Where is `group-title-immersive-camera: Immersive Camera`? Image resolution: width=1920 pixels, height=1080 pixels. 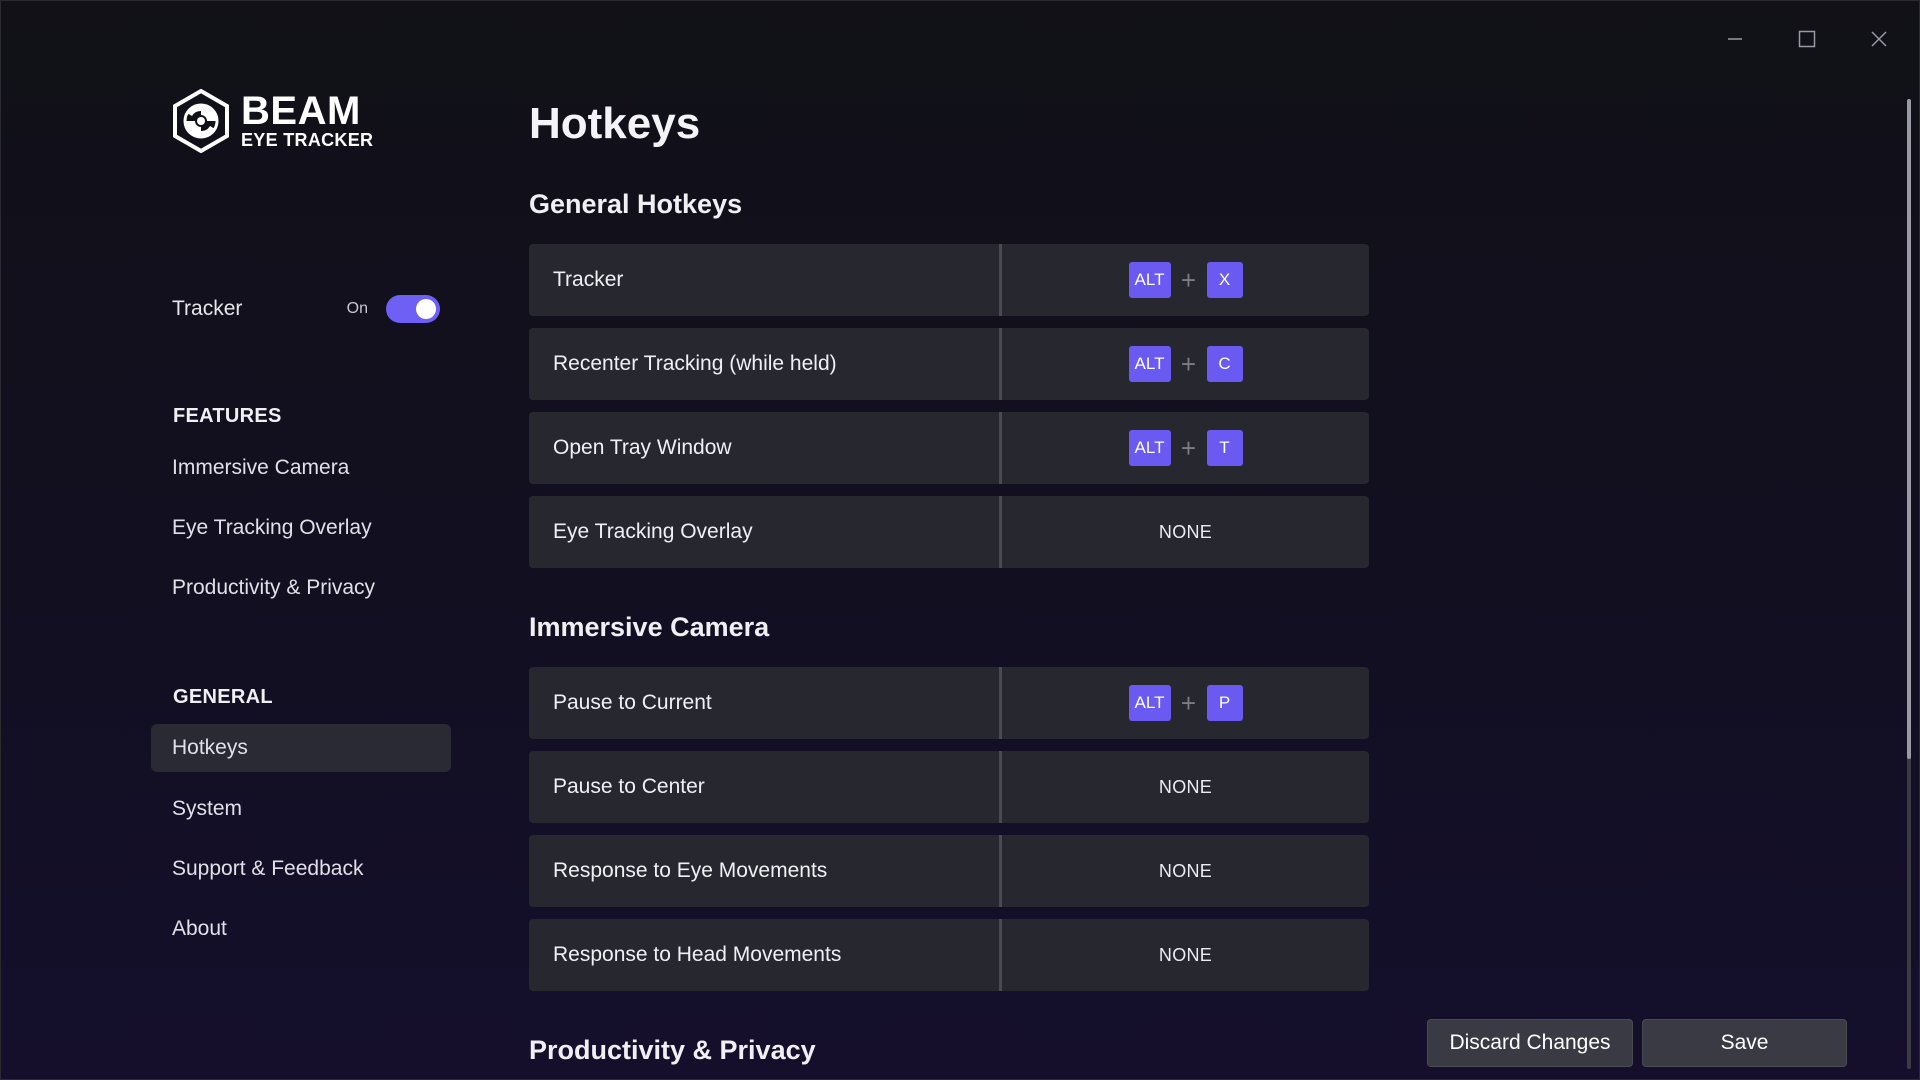 group-title-immersive-camera: Immersive Camera is located at coordinates (649, 627).